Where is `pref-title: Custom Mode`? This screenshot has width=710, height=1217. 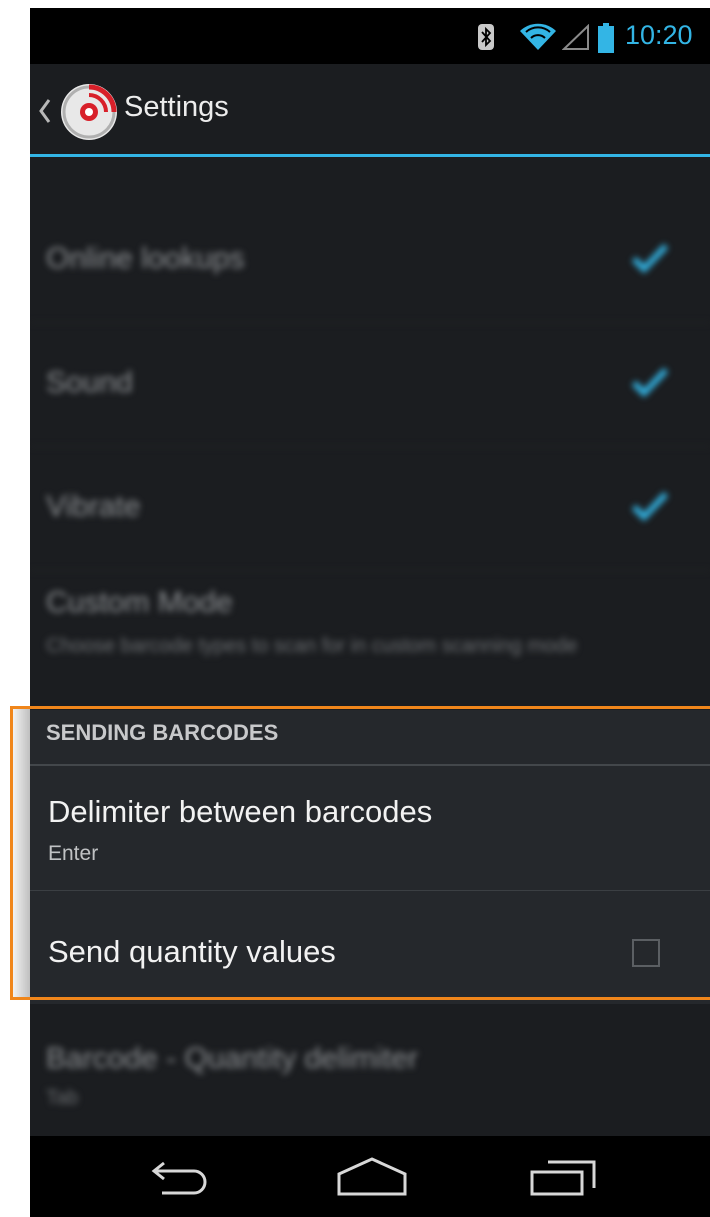
pref-title: Custom Mode is located at coordinates (139, 602).